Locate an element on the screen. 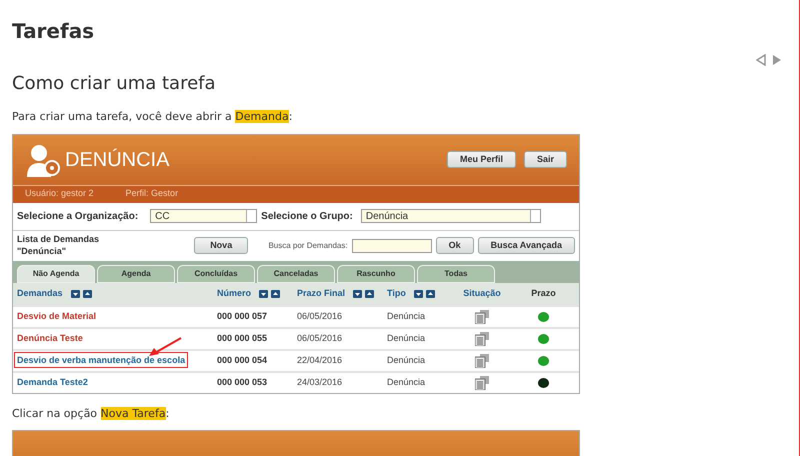  column-header: Prazo is located at coordinates (543, 293).